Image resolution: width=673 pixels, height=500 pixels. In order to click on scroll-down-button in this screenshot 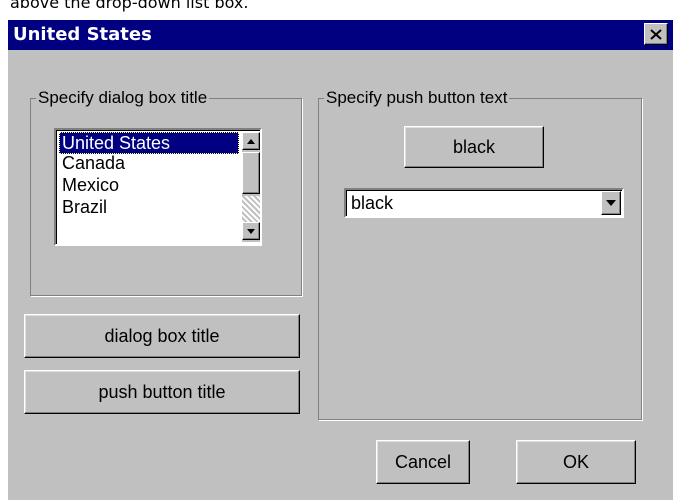, I will do `click(251, 231)`.